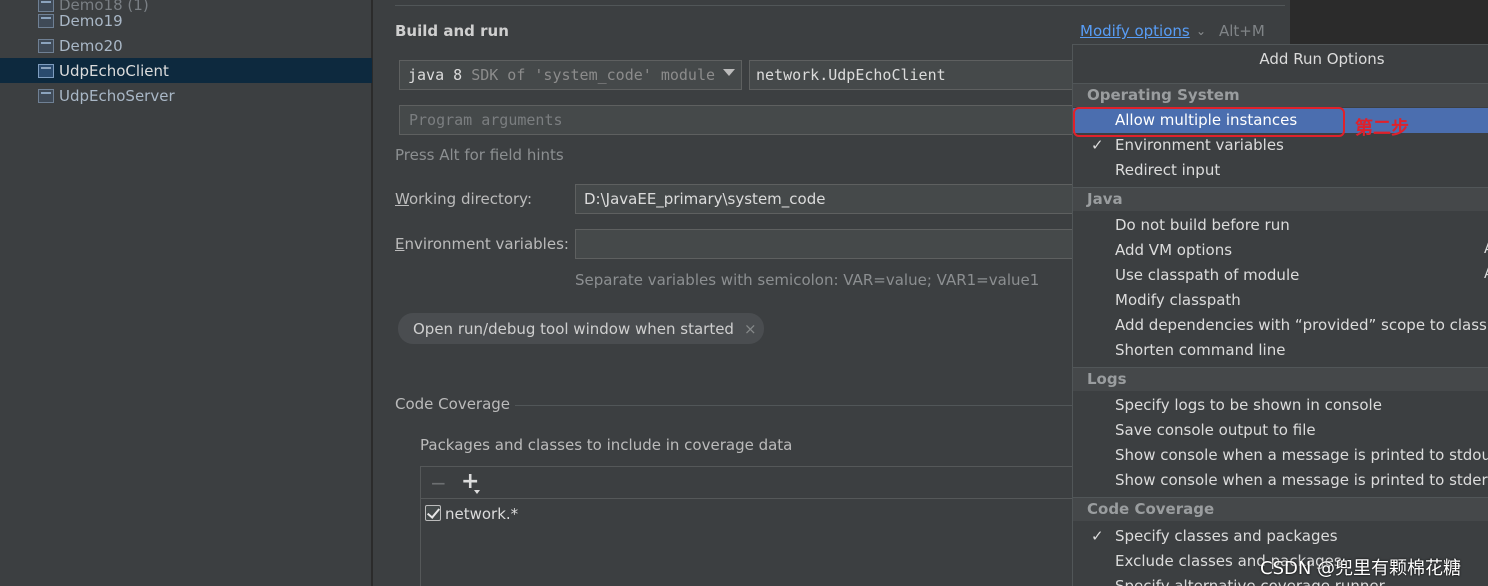  I want to click on field-hints-text: Press Alt for field hints, so click(479, 155).